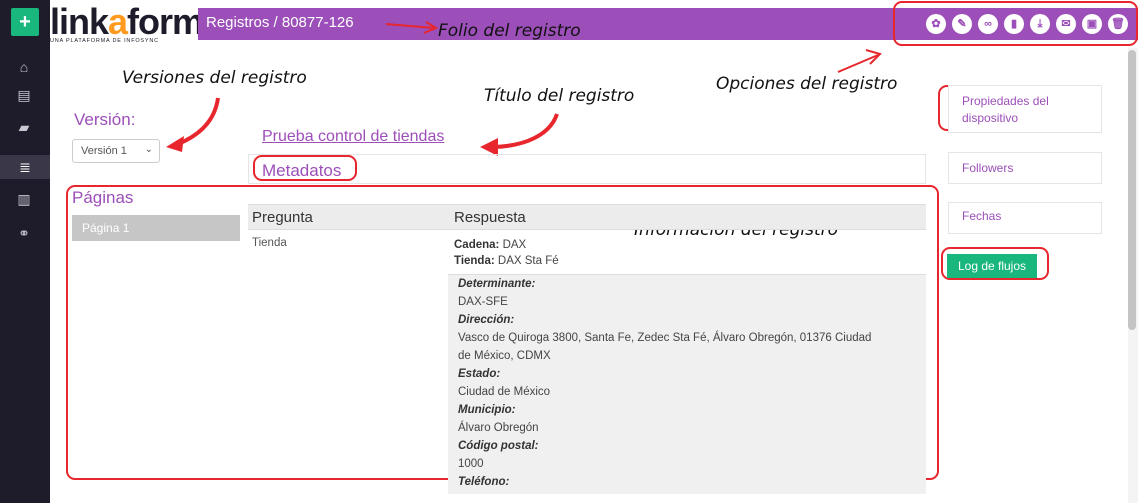 Image resolution: width=1148 pixels, height=503 pixels. I want to click on version-select: Versión 1 ⌄, so click(116, 151).